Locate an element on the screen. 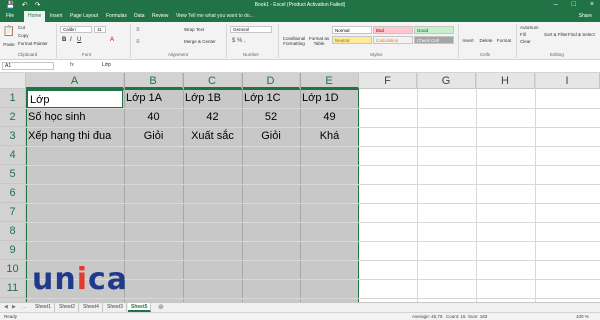  column-header-i: I is located at coordinates (567, 81).